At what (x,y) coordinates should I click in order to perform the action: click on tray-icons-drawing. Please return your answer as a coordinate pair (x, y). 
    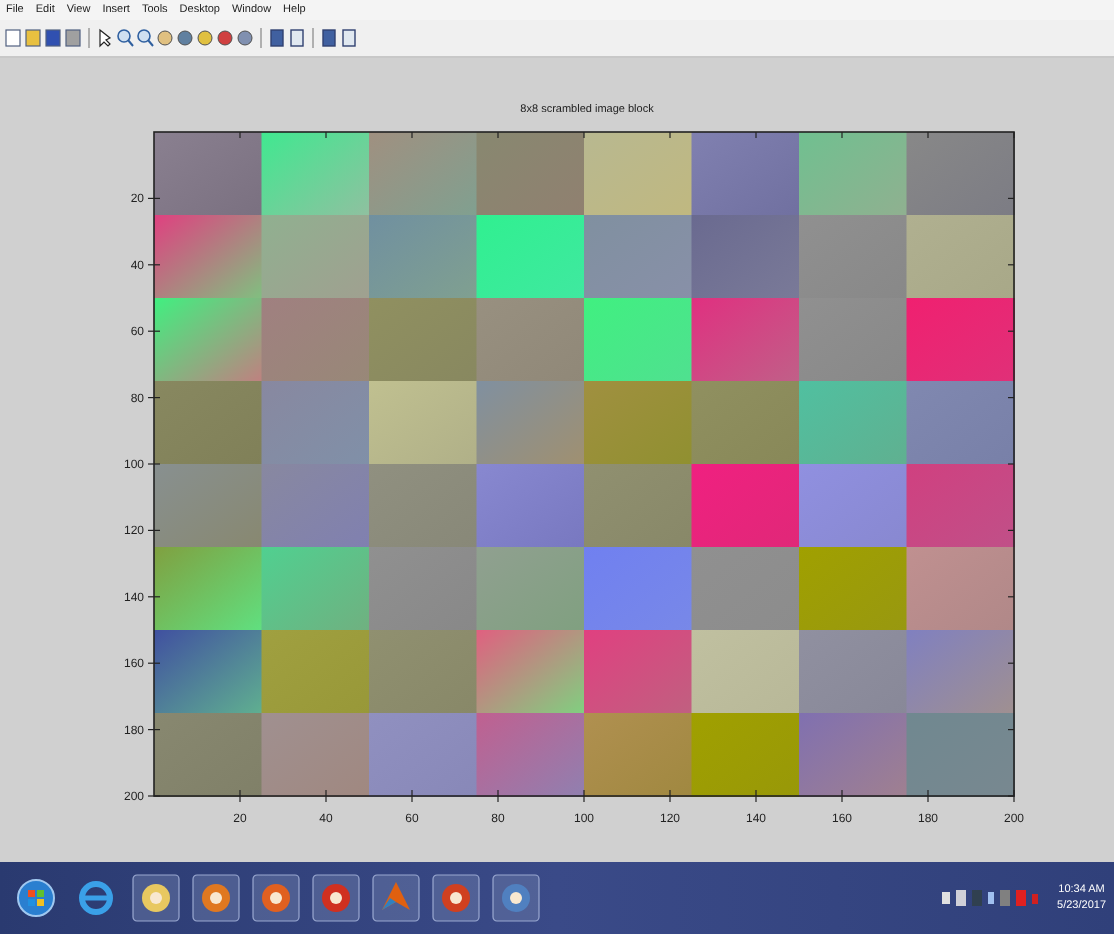
    Looking at the image, I should click on (991, 897).